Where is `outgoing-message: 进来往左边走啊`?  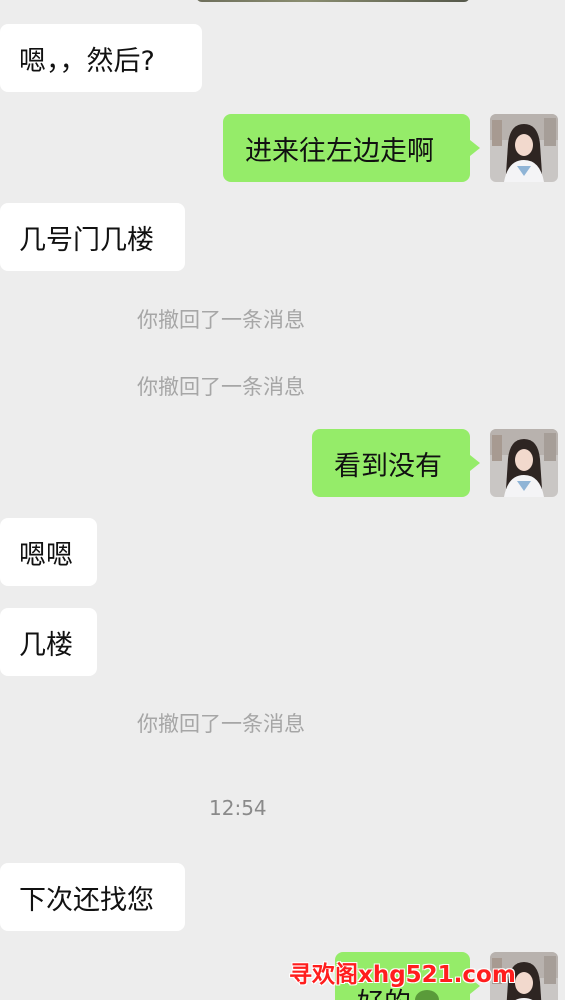 outgoing-message: 进来往左边走啊 is located at coordinates (351, 148).